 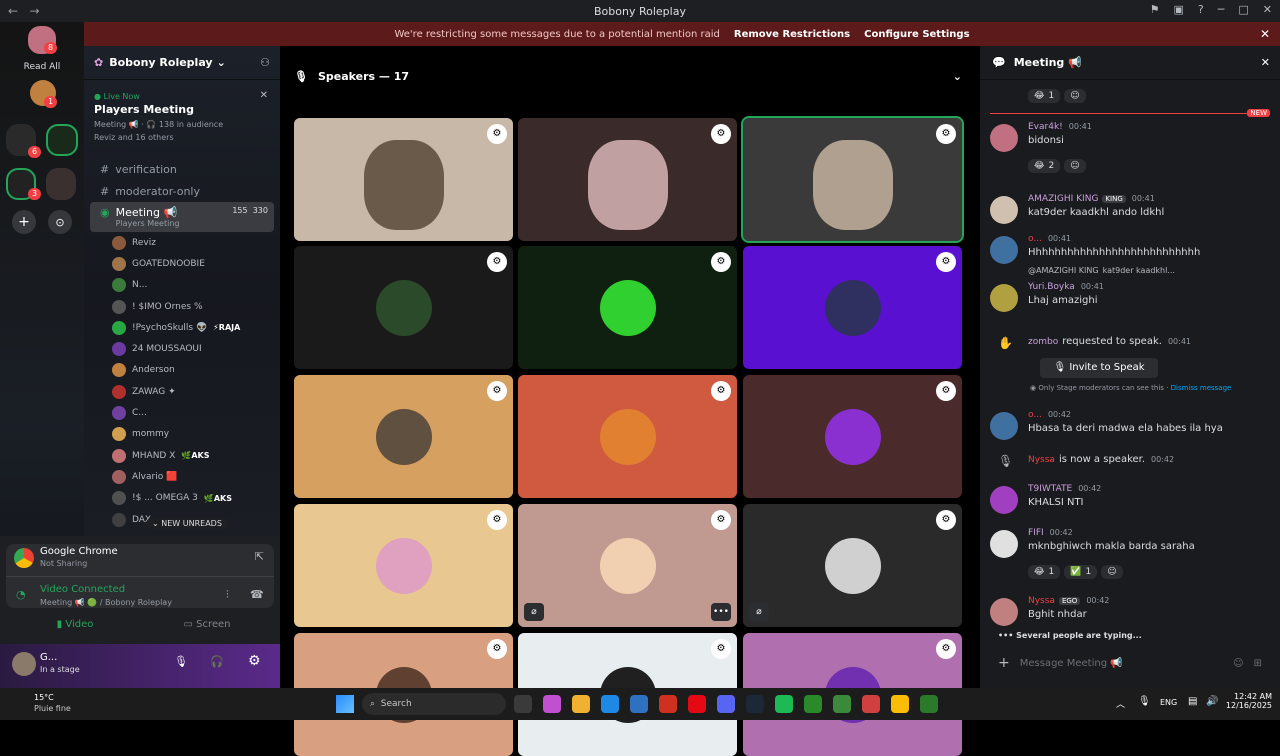 What do you see at coordinates (957, 76) in the screenshot?
I see `collapse-chevron-icon: ⌄` at bounding box center [957, 76].